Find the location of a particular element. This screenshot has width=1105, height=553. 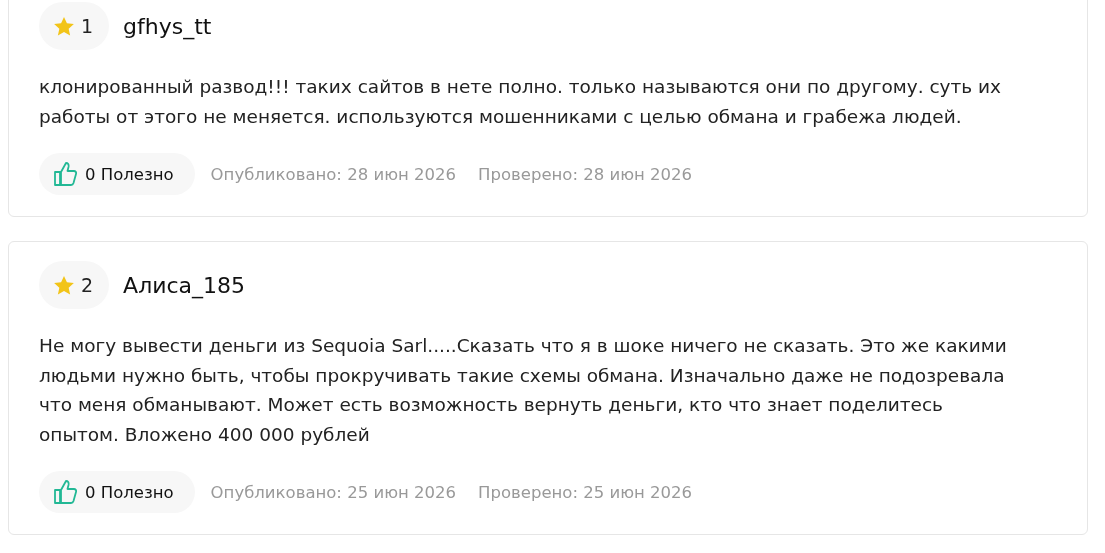

checked-date: Проверено: 25 июн 2026 is located at coordinates (585, 492).